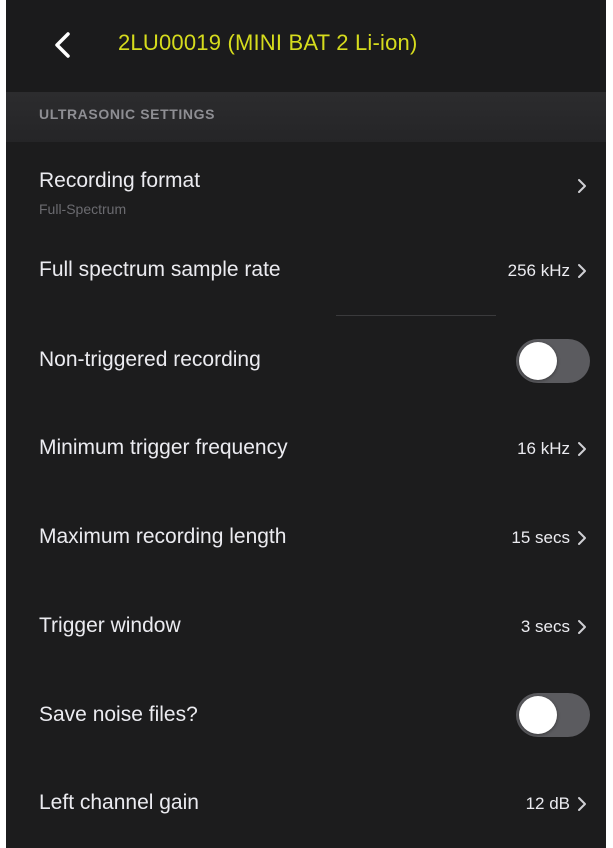  I want to click on row-label: Recording format, so click(120, 180).